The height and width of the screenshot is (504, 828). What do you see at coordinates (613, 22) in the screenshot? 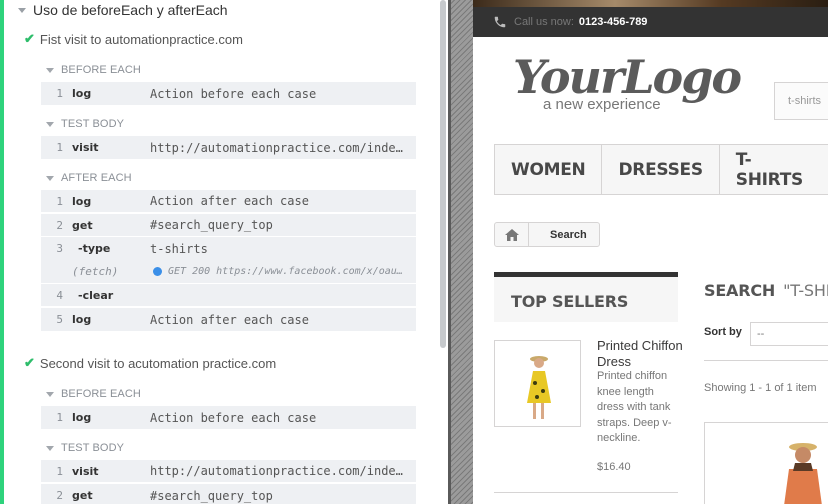
I see `phone-number: 0123-456-789` at bounding box center [613, 22].